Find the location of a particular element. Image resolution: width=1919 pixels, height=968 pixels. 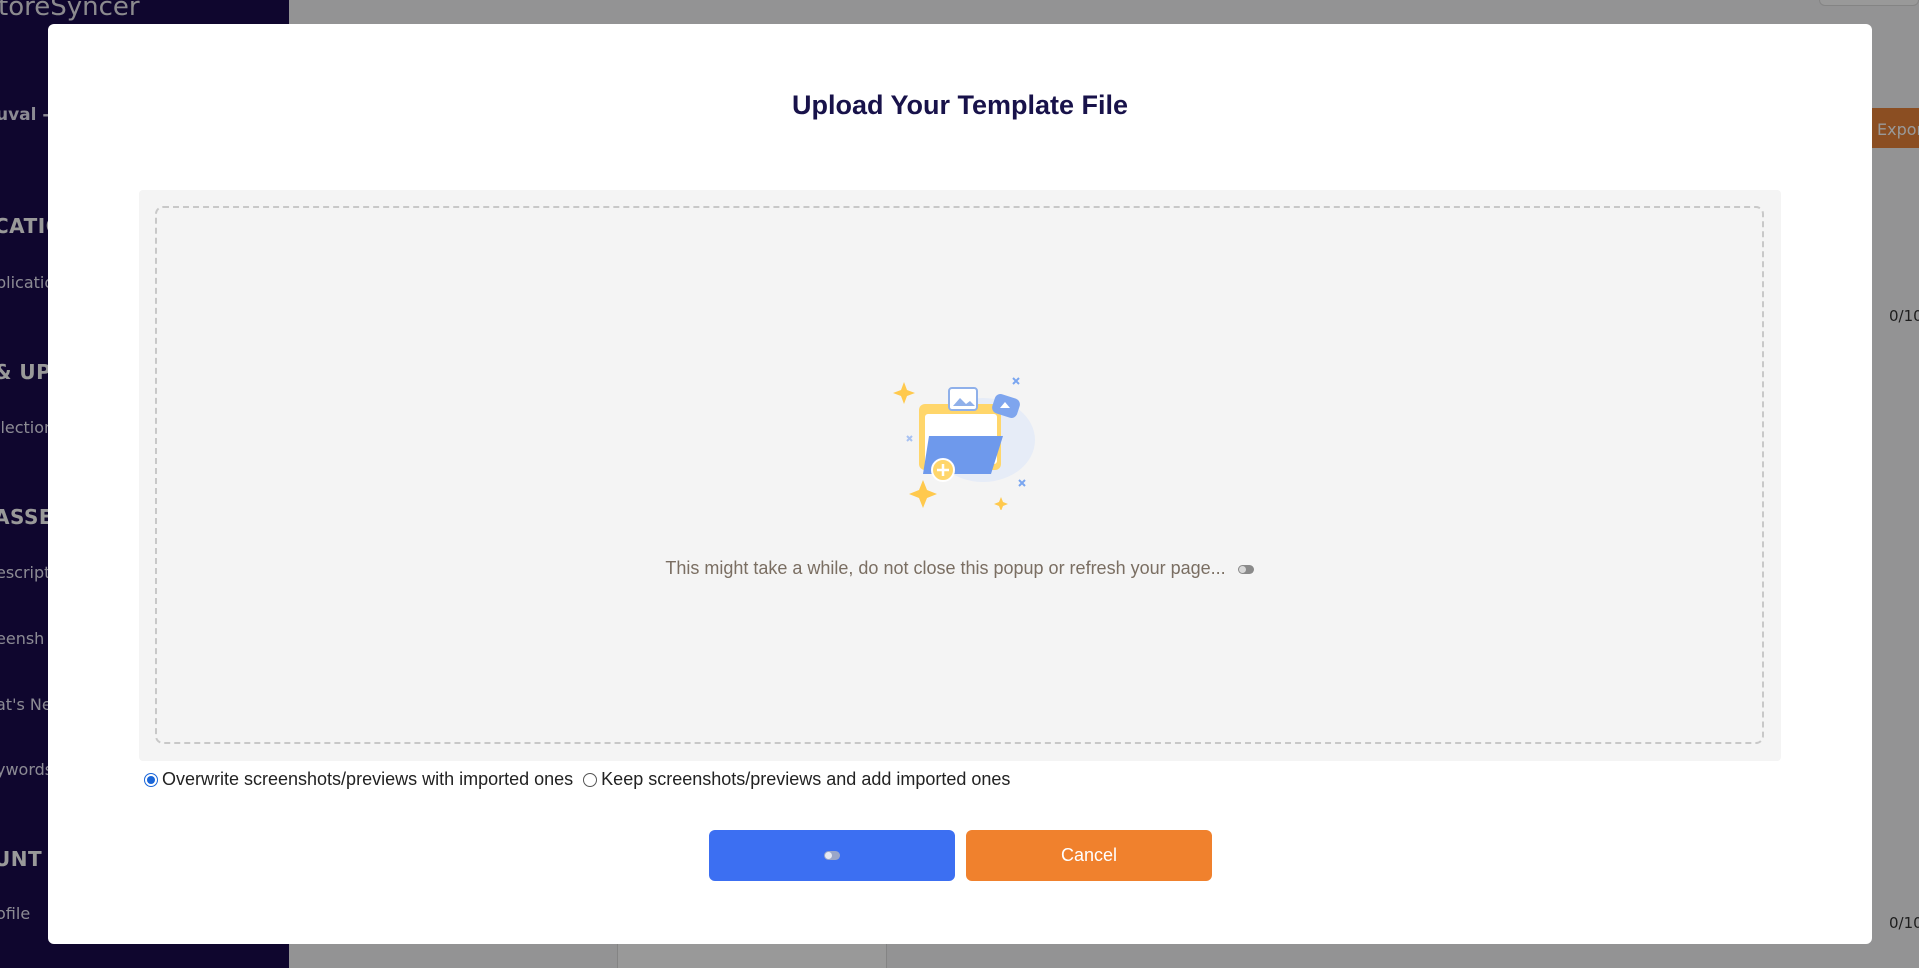

radio-keep is located at coordinates (590, 779).